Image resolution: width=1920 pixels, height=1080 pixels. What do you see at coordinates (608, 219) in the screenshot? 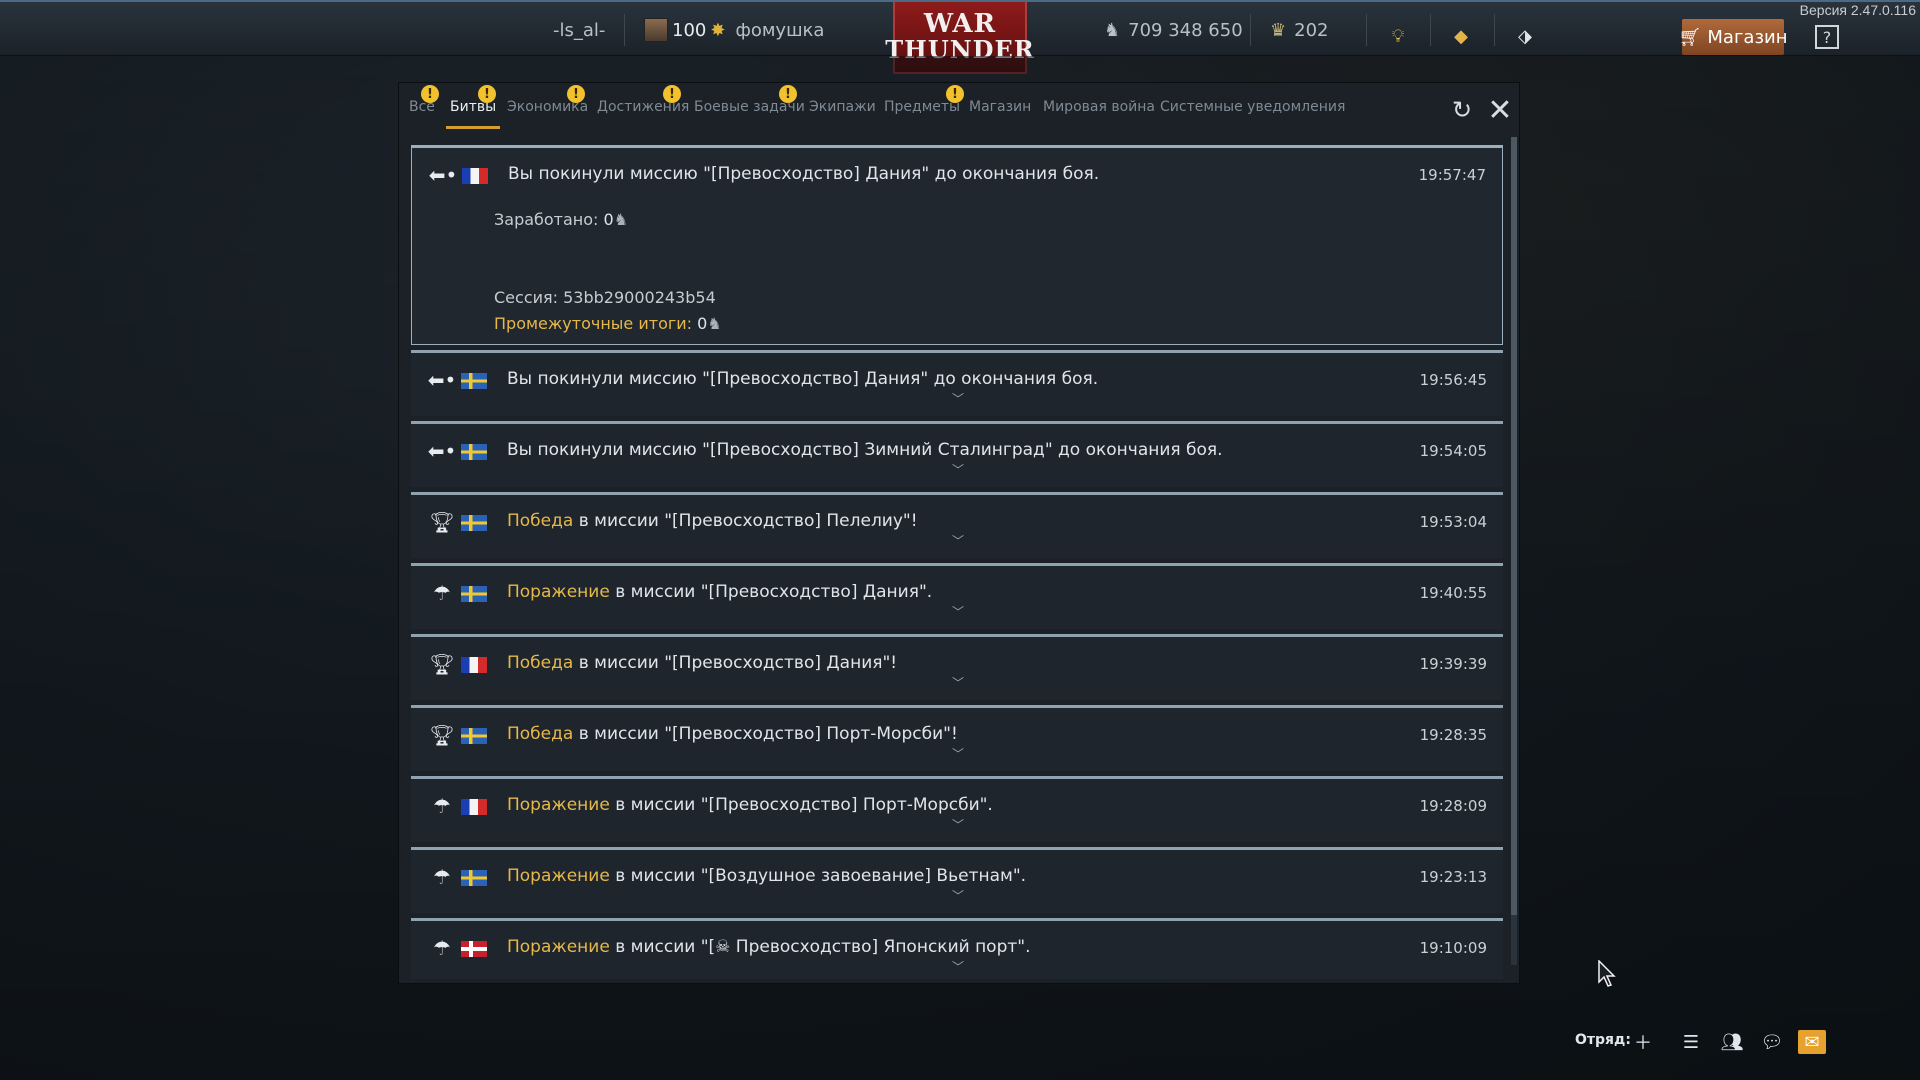
I see `earned-value: 0` at bounding box center [608, 219].